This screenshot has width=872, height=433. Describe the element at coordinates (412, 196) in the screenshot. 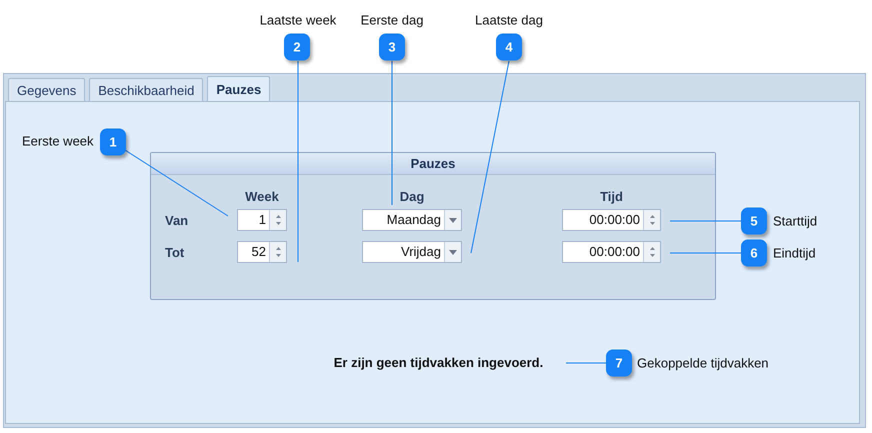

I see `column-heading: Dag` at that location.